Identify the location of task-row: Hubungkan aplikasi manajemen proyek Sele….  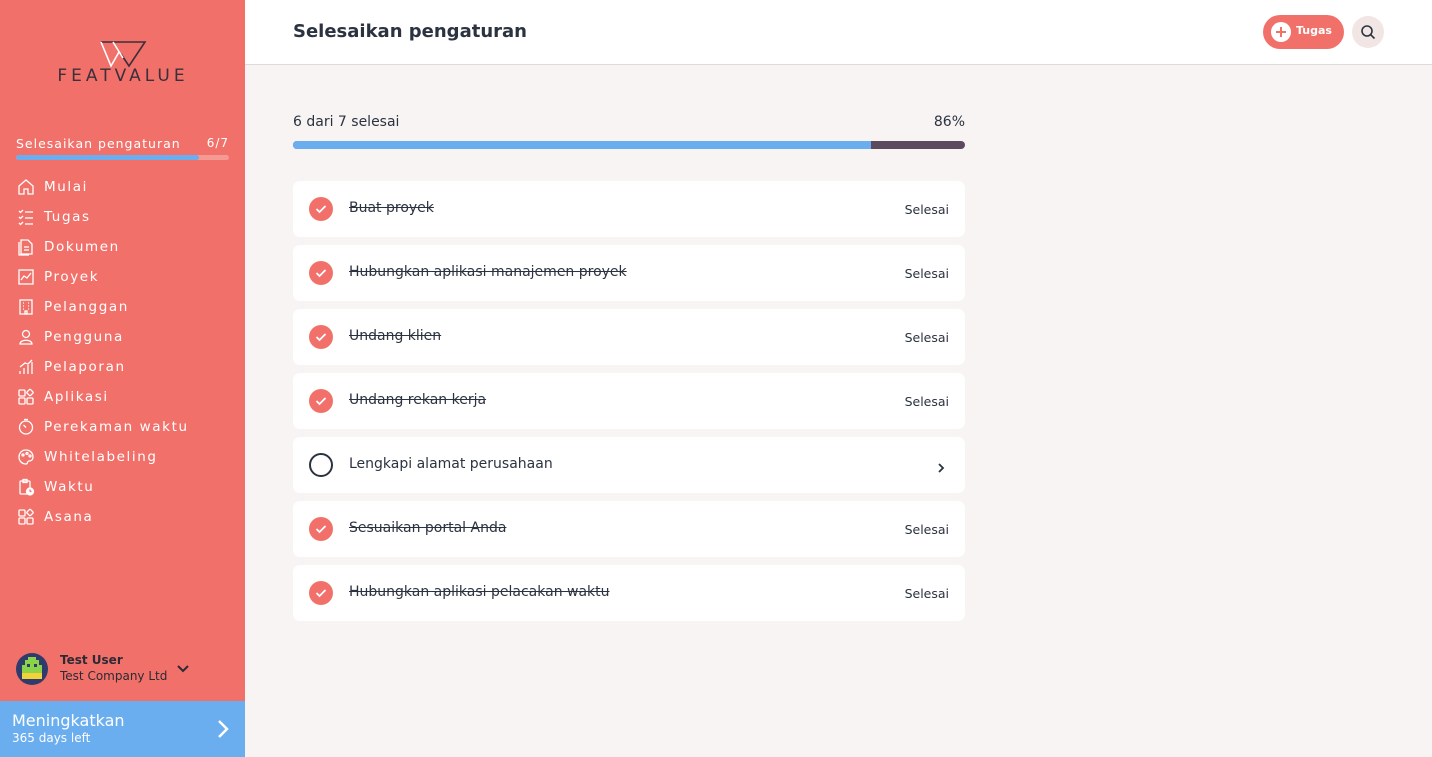
(629, 273).